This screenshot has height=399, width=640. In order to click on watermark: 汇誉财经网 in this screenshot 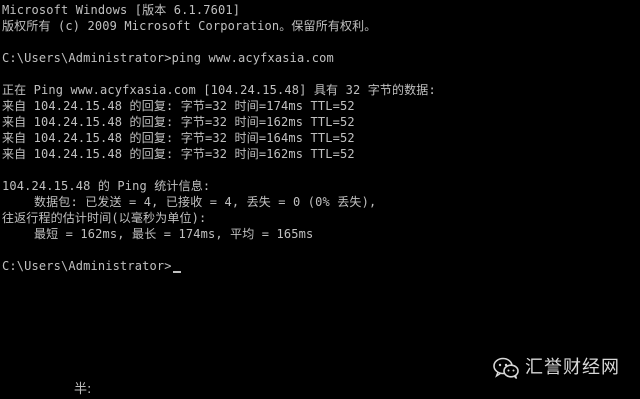, I will do `click(556, 368)`.